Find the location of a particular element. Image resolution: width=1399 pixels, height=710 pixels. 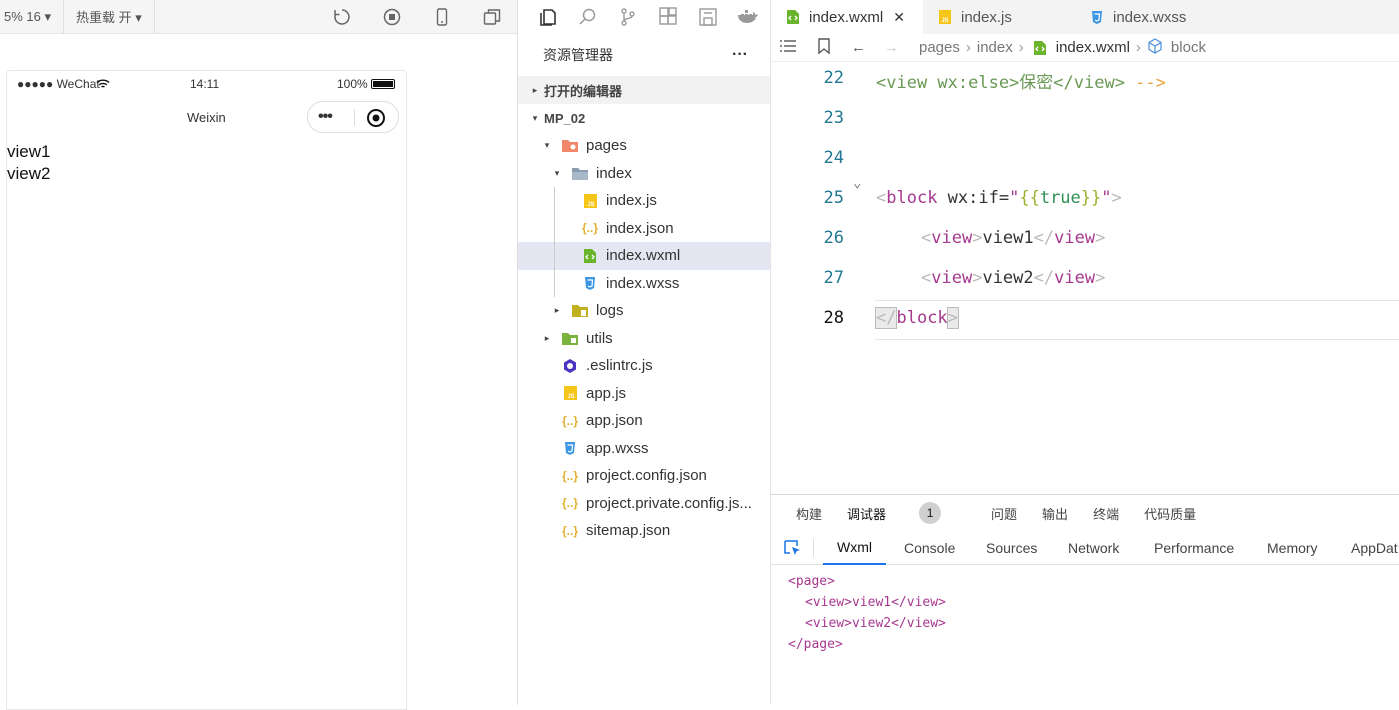

open-editors-section: ▸ 打开的编辑器 is located at coordinates (644, 90).